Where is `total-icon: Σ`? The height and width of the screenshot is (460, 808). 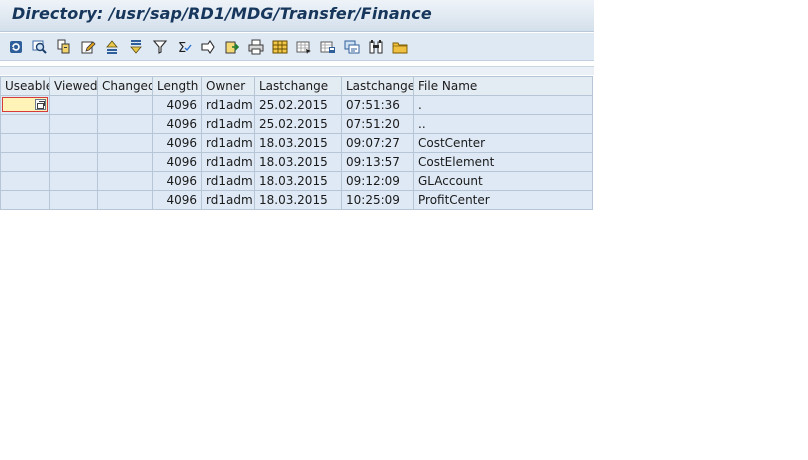 total-icon: Σ is located at coordinates (184, 47).